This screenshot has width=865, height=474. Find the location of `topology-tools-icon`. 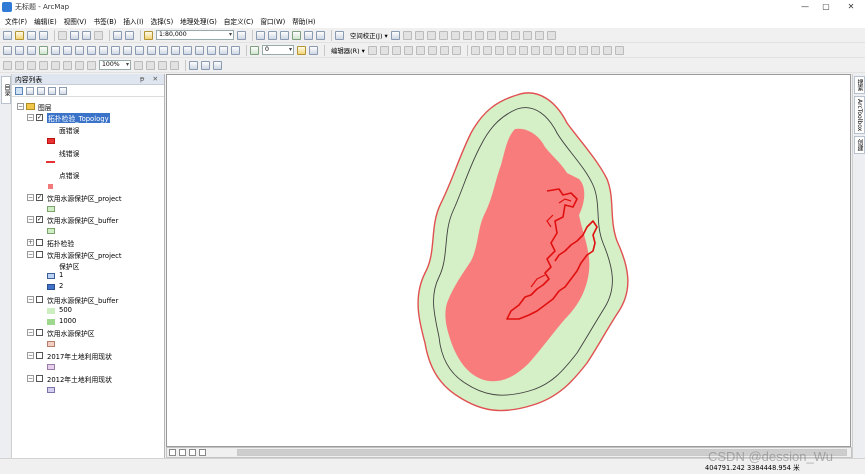

topology-tools-icon is located at coordinates (619, 50).